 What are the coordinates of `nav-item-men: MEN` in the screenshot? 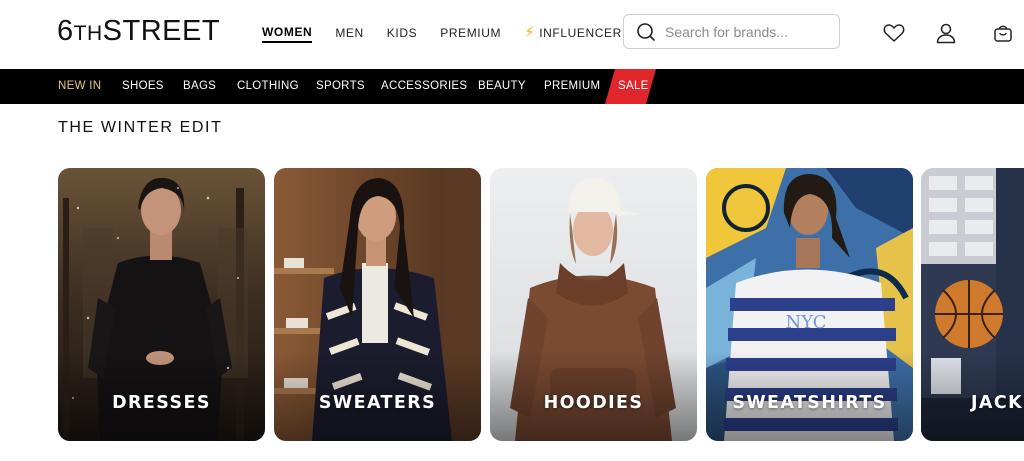 It's located at (349, 33).